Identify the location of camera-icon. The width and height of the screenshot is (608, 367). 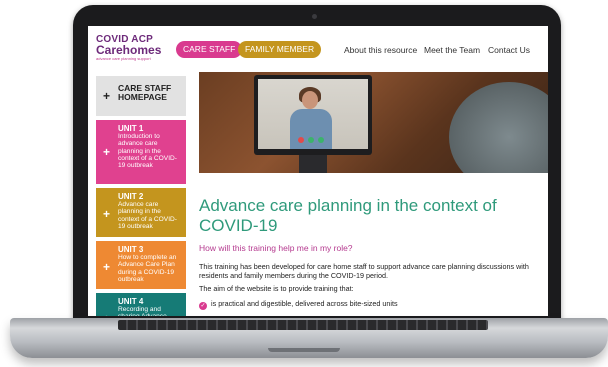
(321, 140).